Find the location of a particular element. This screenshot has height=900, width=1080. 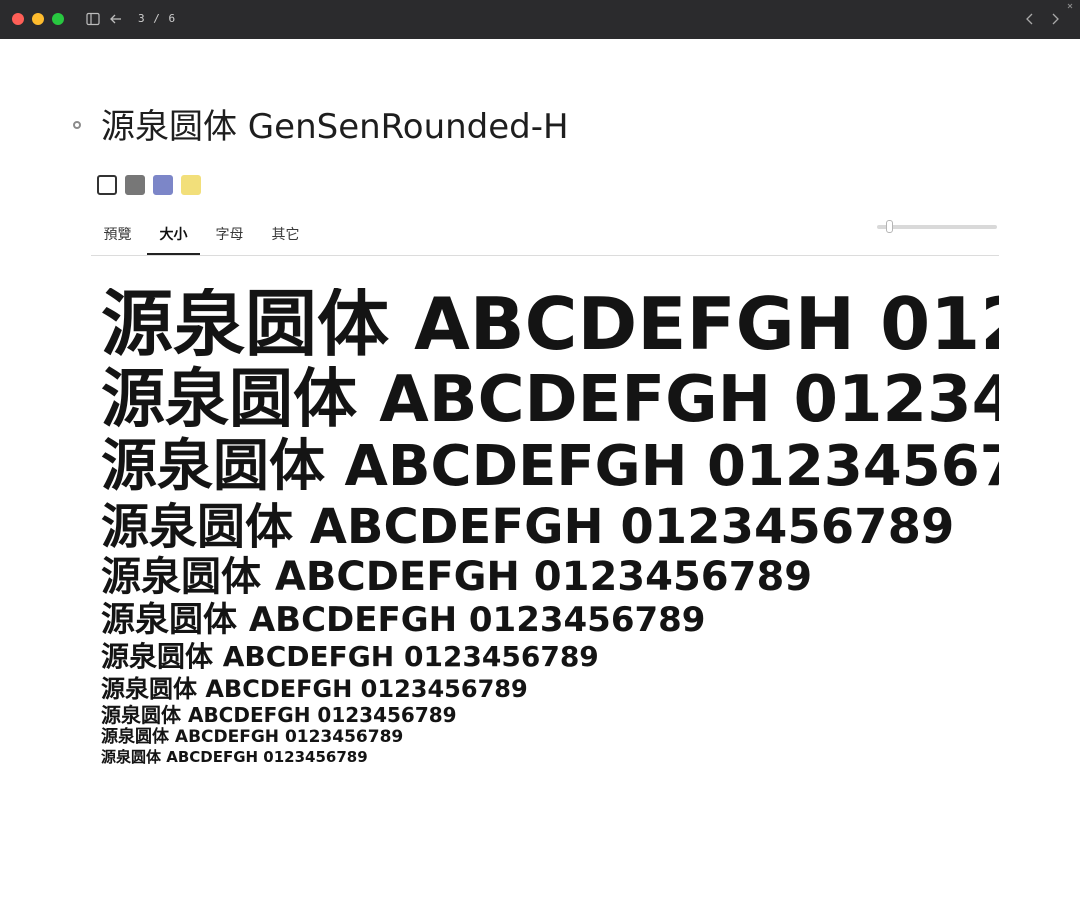

chevron-right-icon is located at coordinates (1055, 19).